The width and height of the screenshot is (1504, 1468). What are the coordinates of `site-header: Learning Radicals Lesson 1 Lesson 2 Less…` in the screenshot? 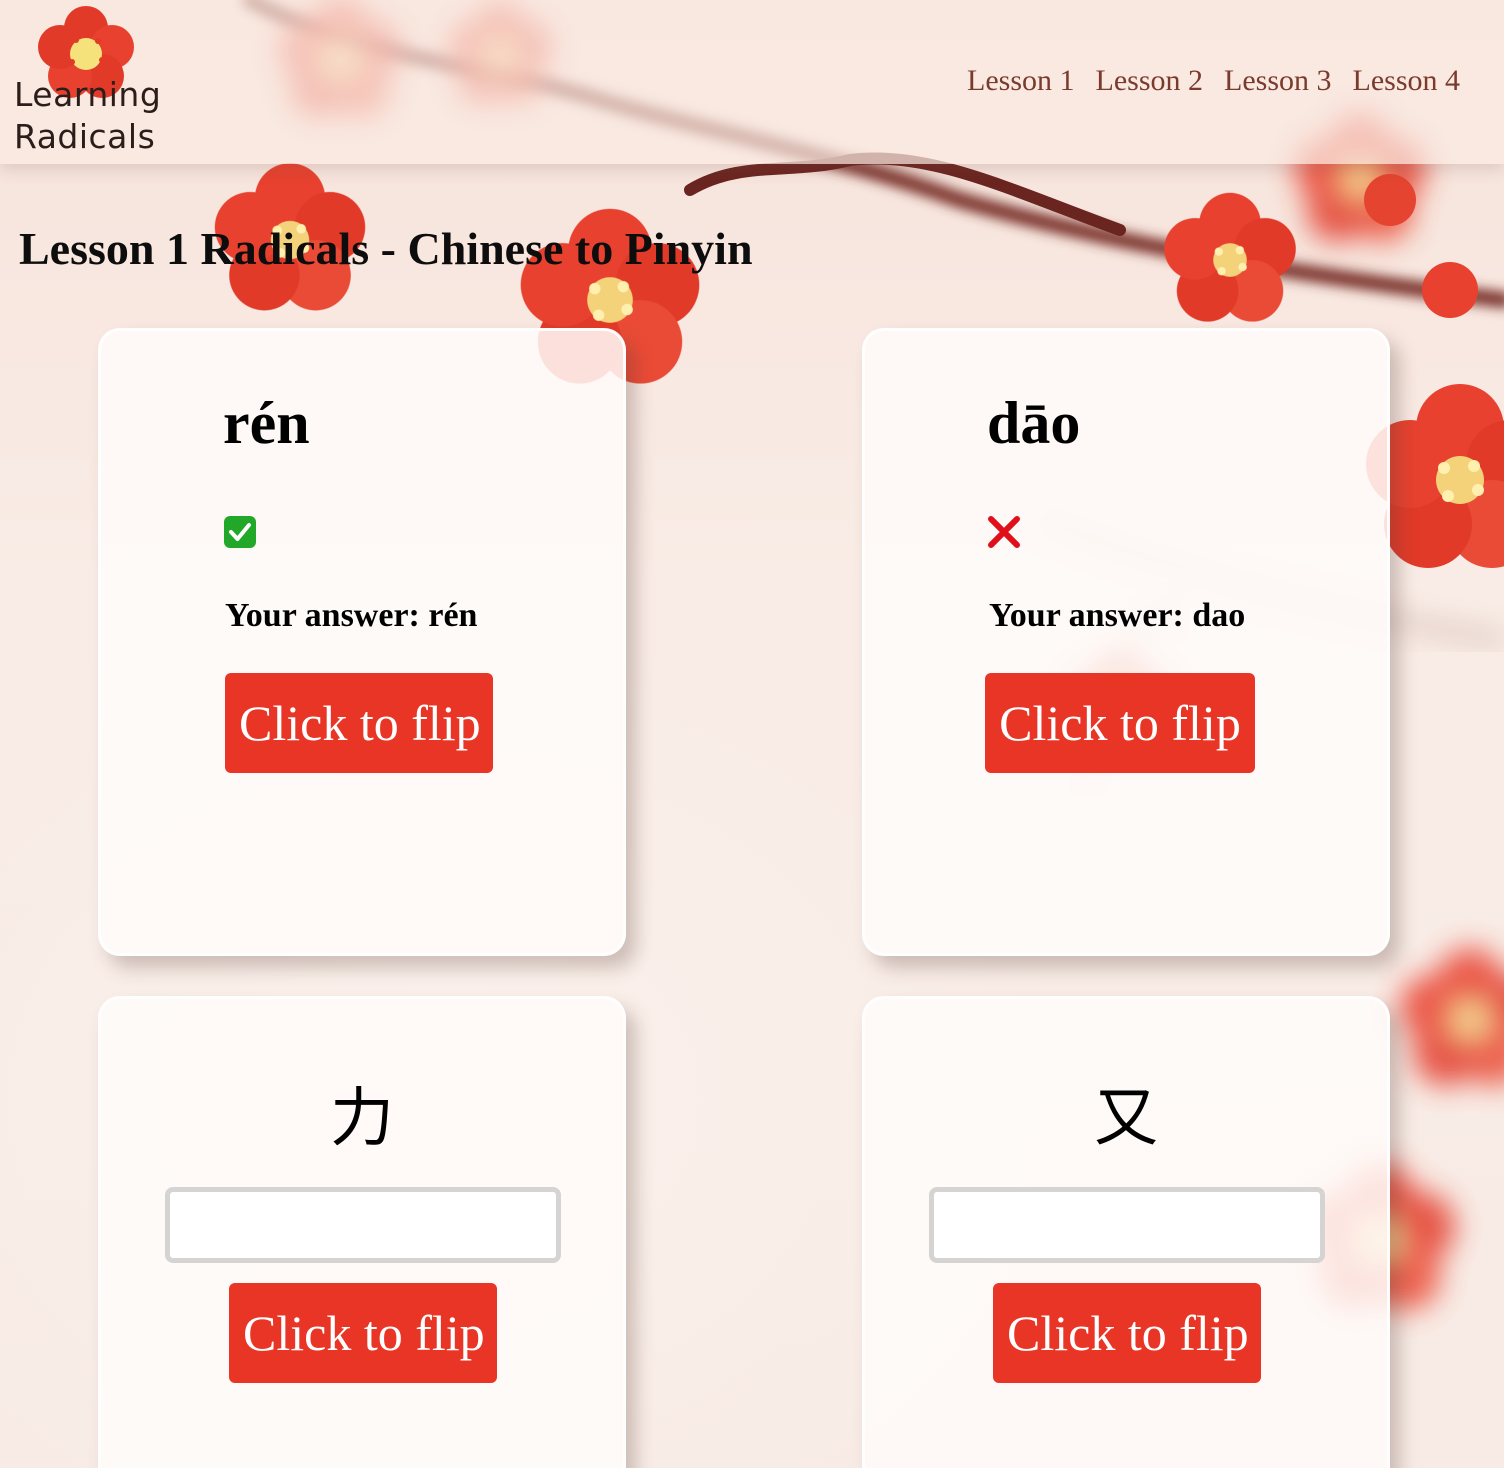 It's located at (752, 82).